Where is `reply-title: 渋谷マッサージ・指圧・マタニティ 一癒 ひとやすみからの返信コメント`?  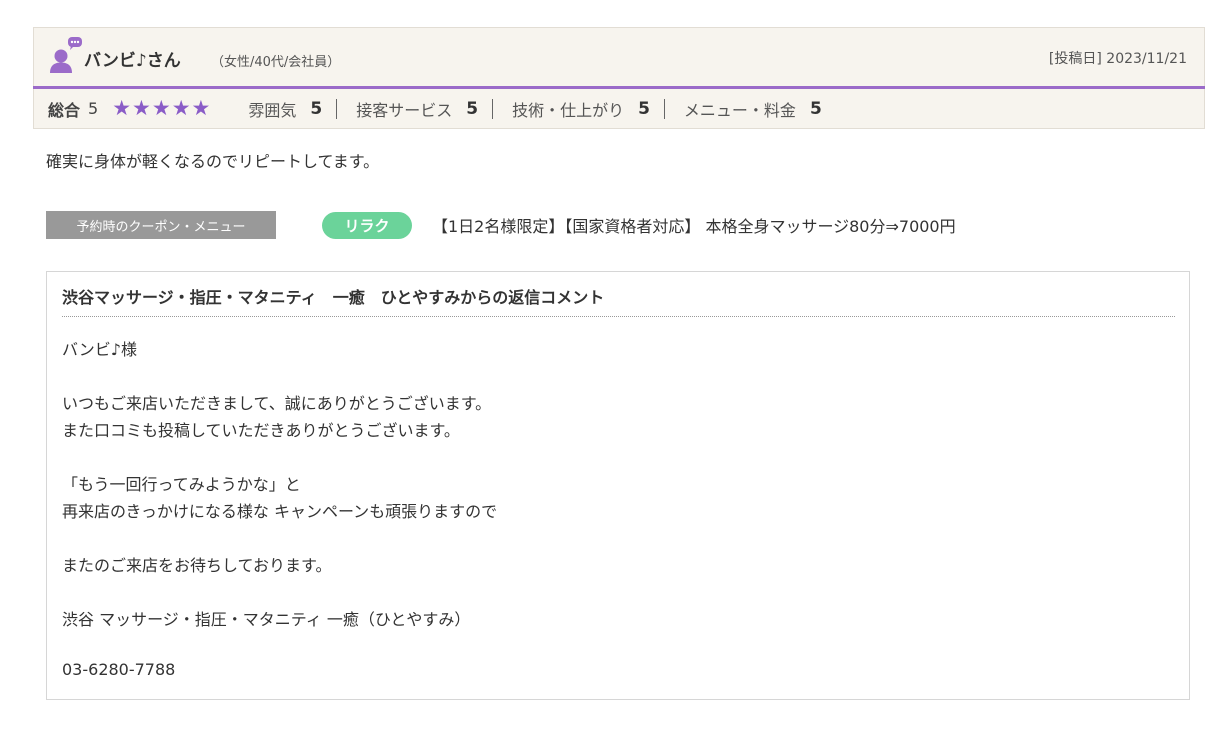 reply-title: 渋谷マッサージ・指圧・マタニティ 一癒 ひとやすみからの返信コメント is located at coordinates (333, 297).